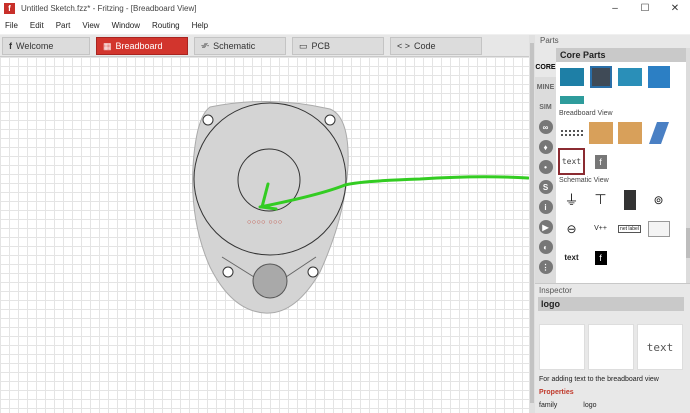 The height and width of the screenshot is (413, 690). What do you see at coordinates (9, 8) in the screenshot?
I see `fritzing-app-icon: f` at bounding box center [9, 8].